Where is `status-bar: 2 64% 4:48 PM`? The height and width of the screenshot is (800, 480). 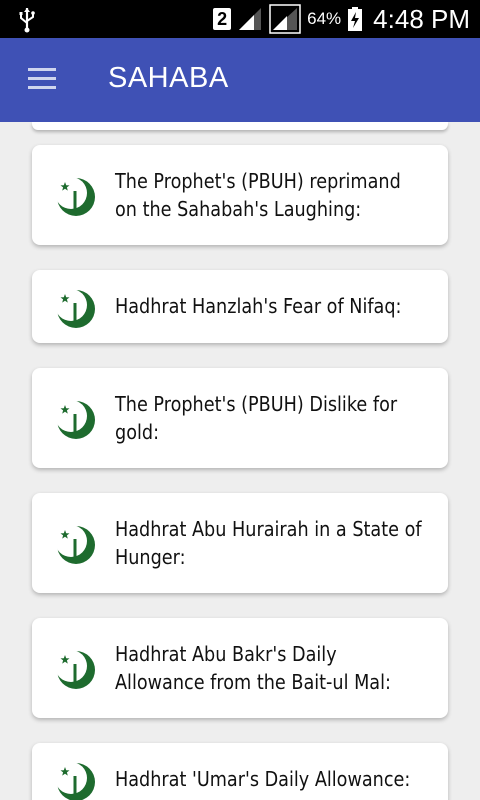 status-bar: 2 64% 4:48 PM is located at coordinates (240, 19).